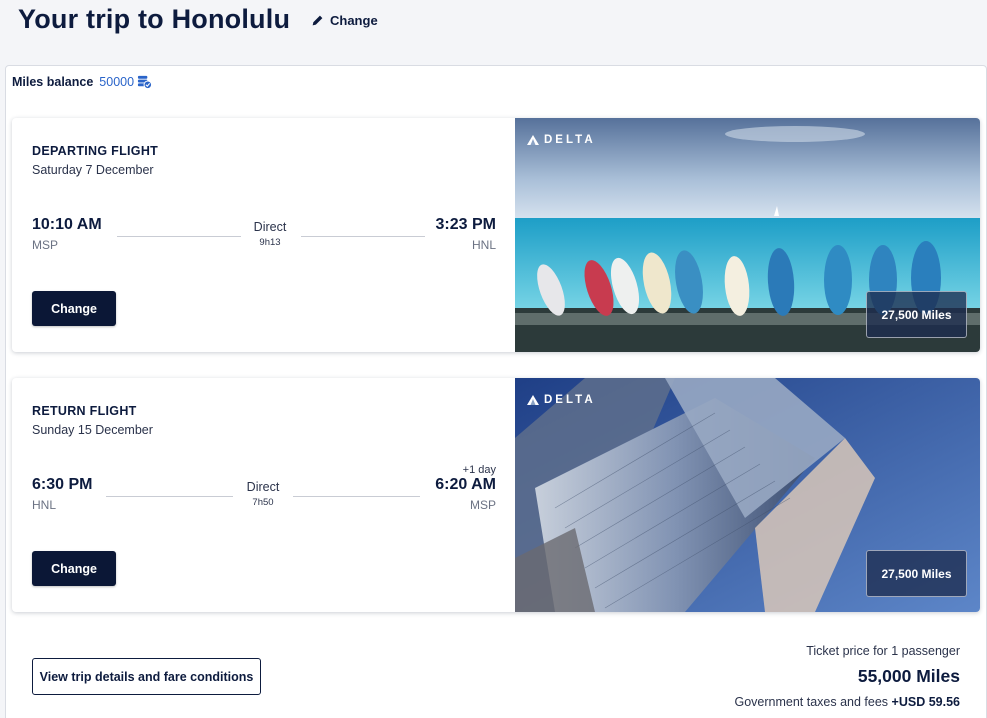 The width and height of the screenshot is (987, 718). Describe the element at coordinates (483, 245) in the screenshot. I see `arrival-airport: HNL` at that location.